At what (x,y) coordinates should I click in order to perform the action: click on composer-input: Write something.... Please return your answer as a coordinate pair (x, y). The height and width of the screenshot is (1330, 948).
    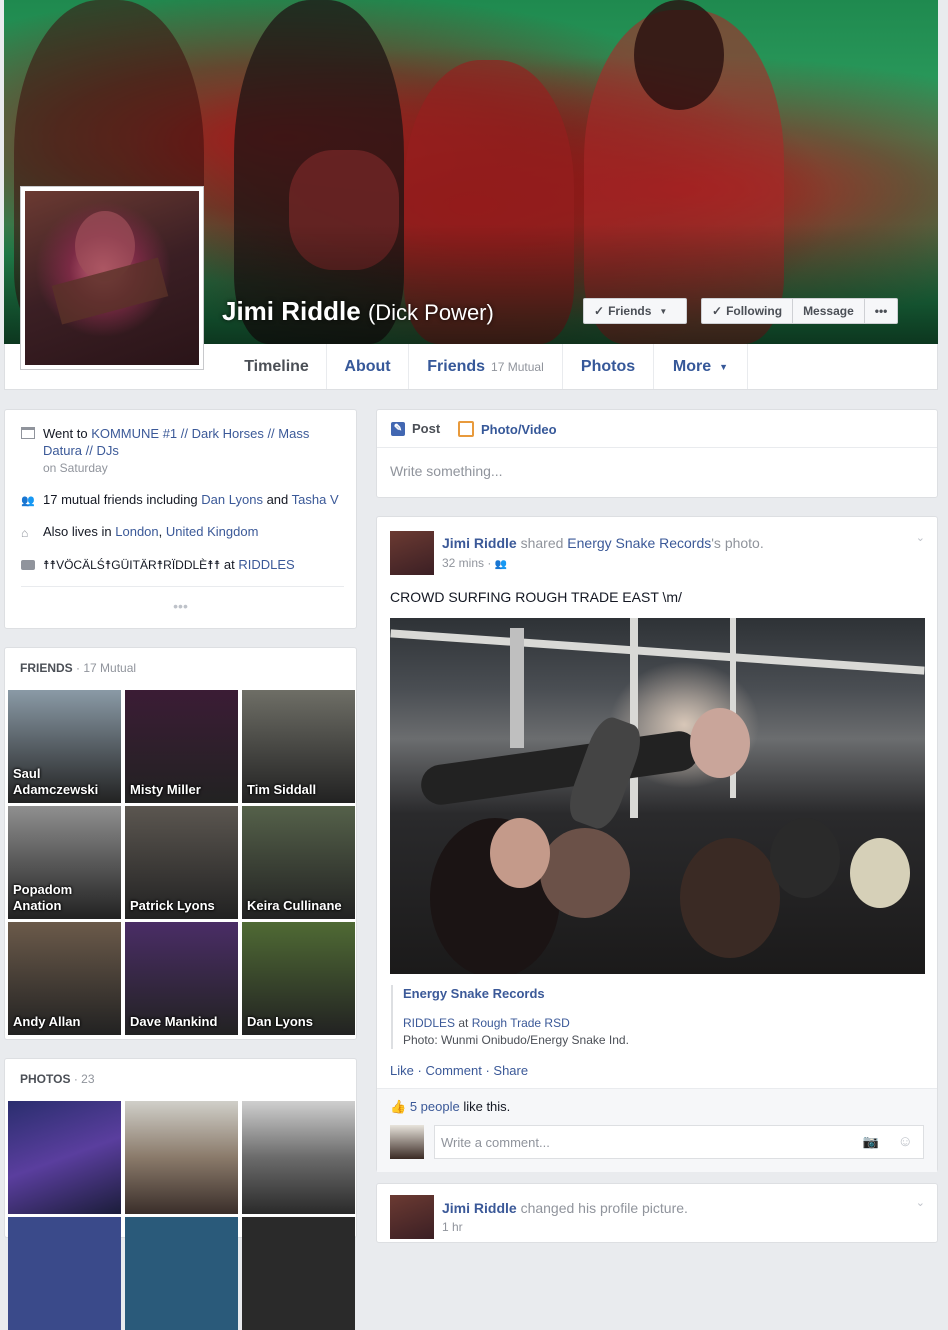
    Looking at the image, I should click on (446, 471).